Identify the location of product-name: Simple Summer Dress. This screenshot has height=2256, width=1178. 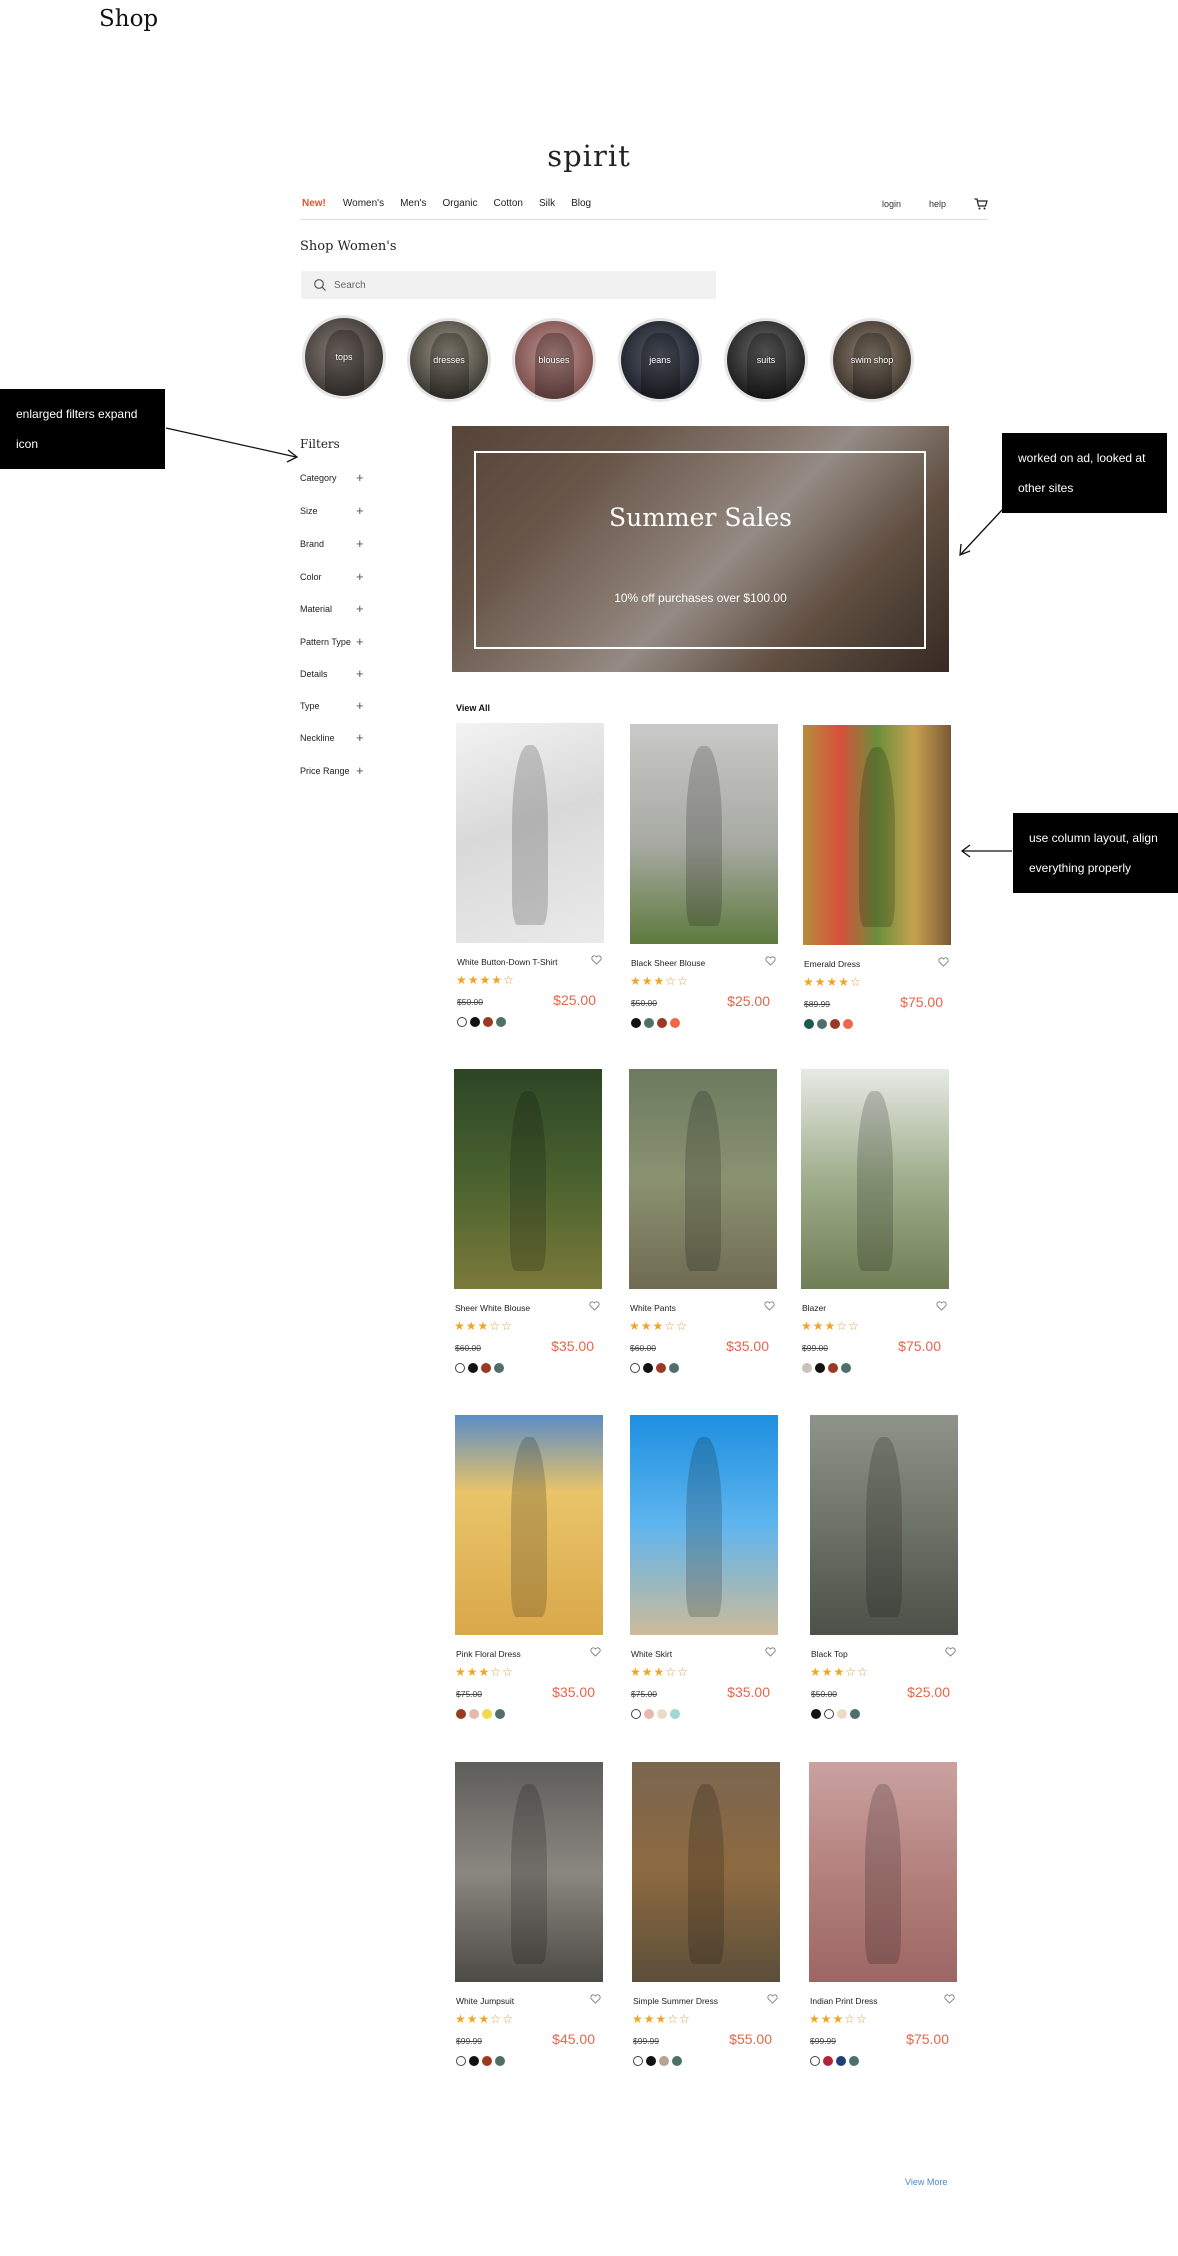
(675, 2001).